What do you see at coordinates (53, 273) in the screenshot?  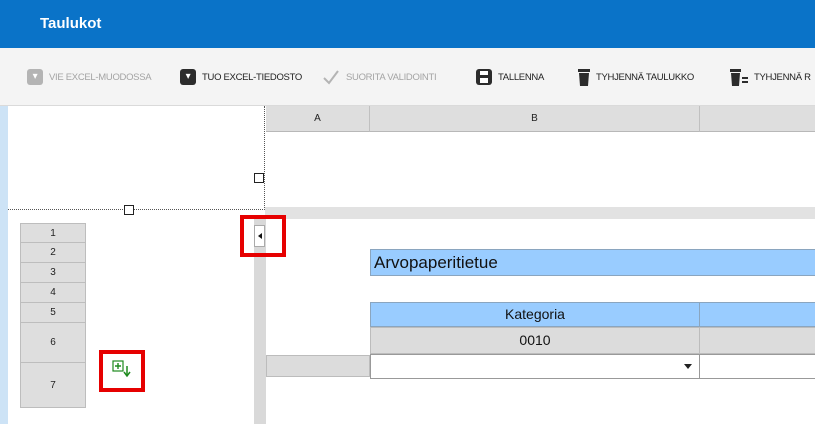 I see `row-header-3: 3` at bounding box center [53, 273].